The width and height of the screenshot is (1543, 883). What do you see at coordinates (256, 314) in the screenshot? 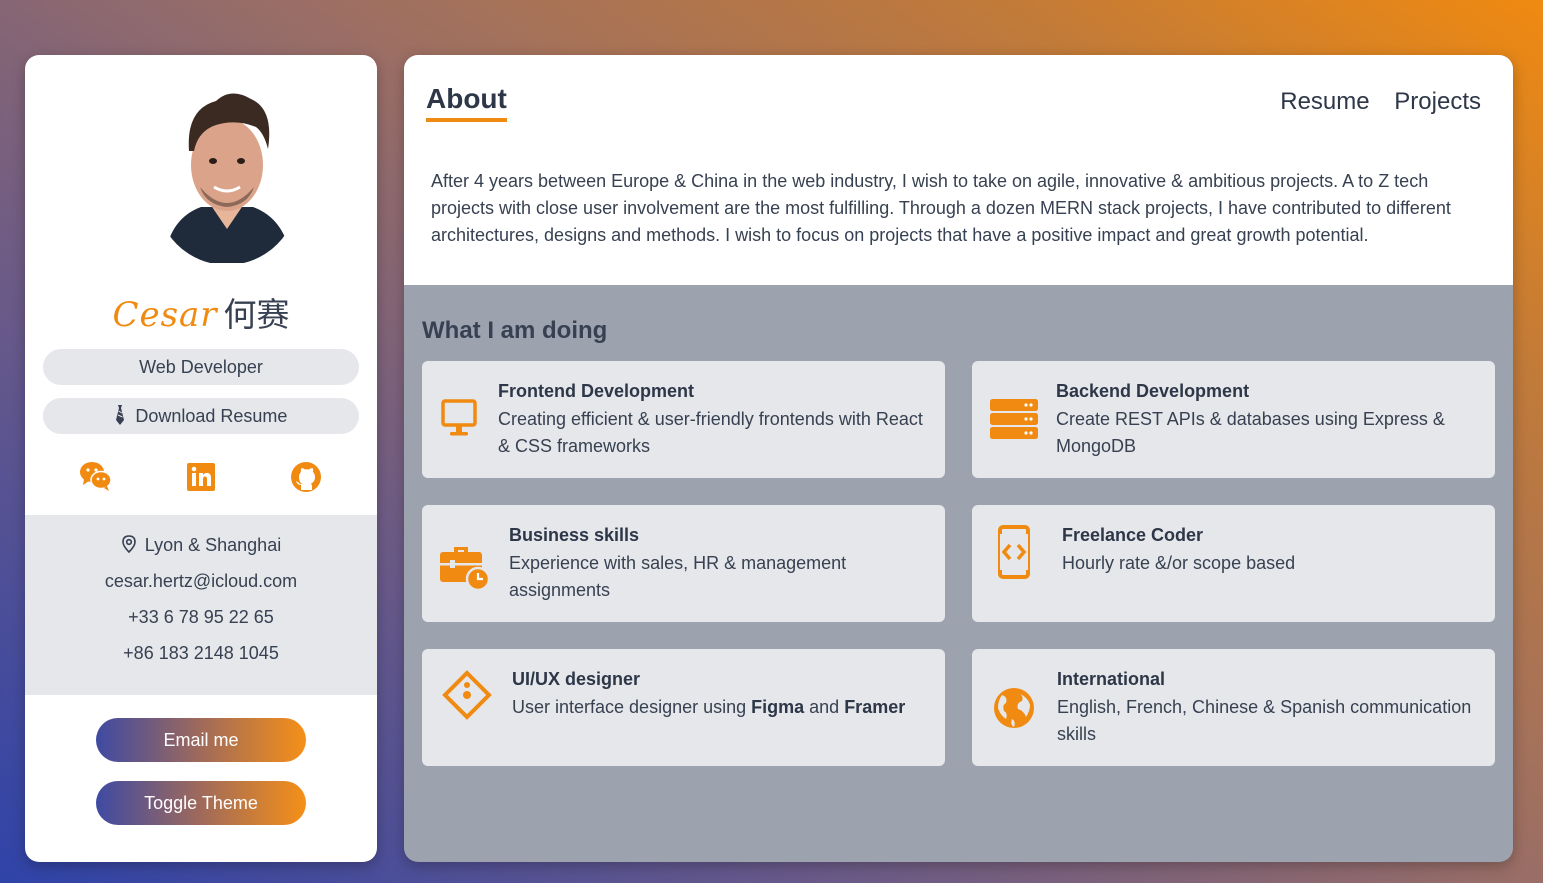
I see `name-chinese: 何赛` at bounding box center [256, 314].